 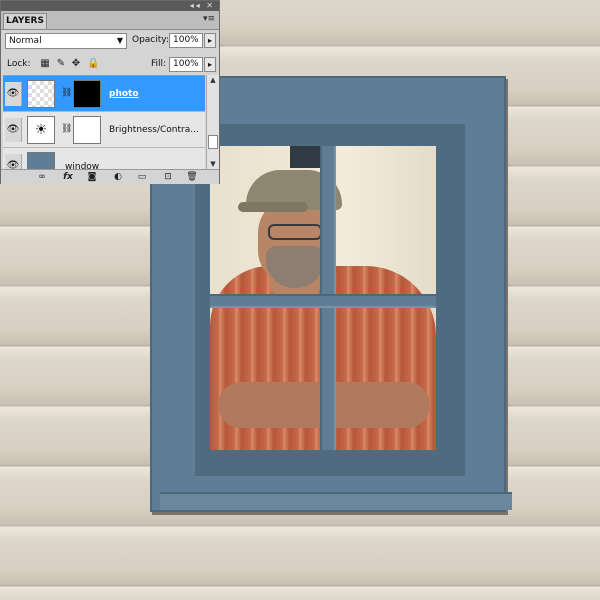 I want to click on man-cap-brim, so click(x=273, y=207).